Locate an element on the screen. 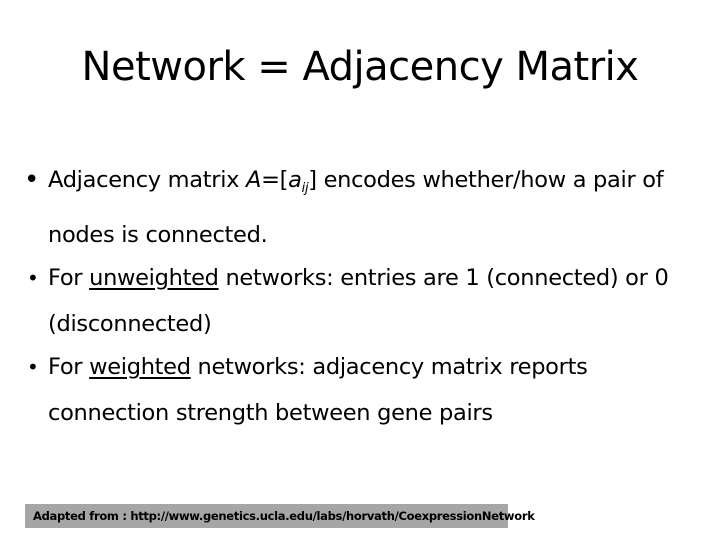 The width and height of the screenshot is (720, 540). entry-variable: a is located at coordinates (295, 180).